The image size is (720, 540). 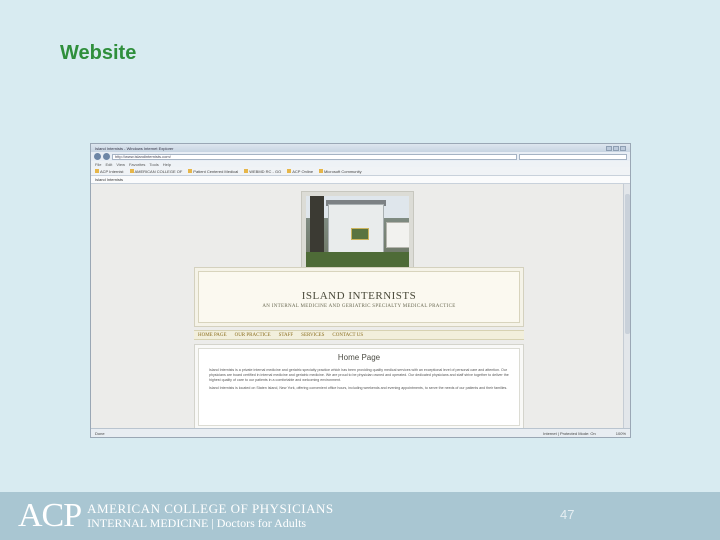 I want to click on window-controls, so click(x=616, y=148).